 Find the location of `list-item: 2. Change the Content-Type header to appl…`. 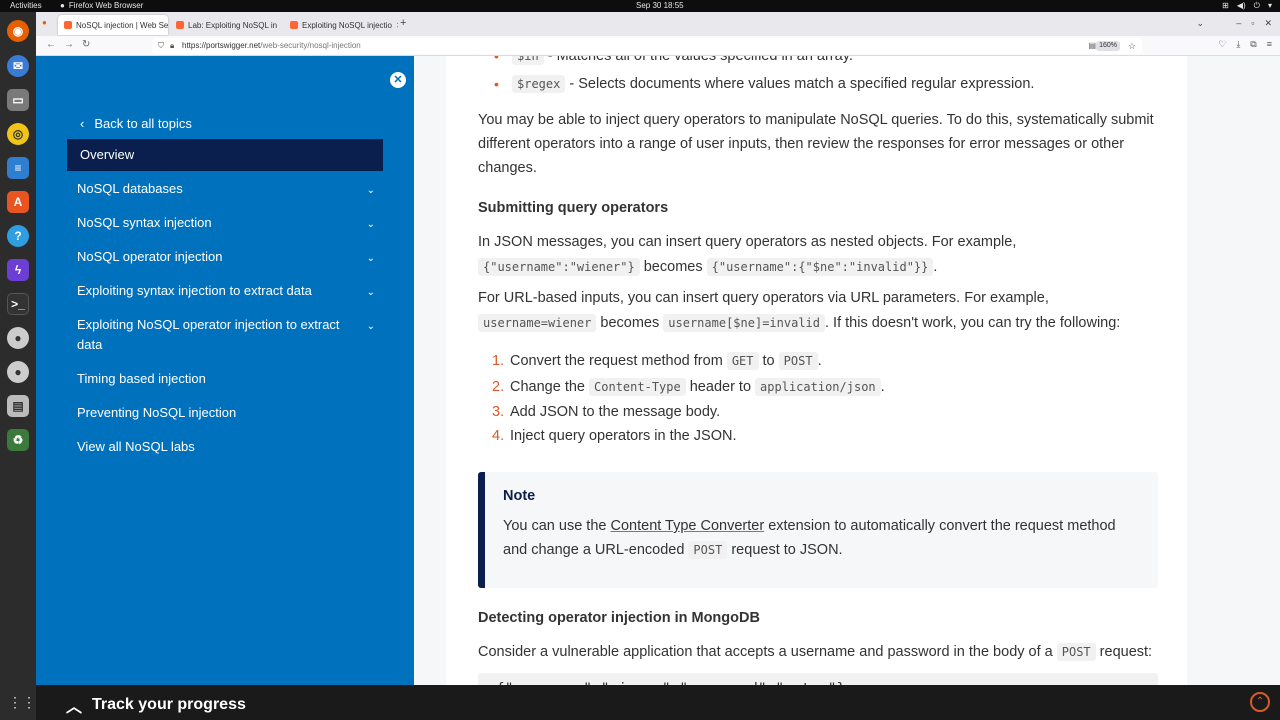

list-item: 2. Change the Content-Type header to appl… is located at coordinates (818, 387).